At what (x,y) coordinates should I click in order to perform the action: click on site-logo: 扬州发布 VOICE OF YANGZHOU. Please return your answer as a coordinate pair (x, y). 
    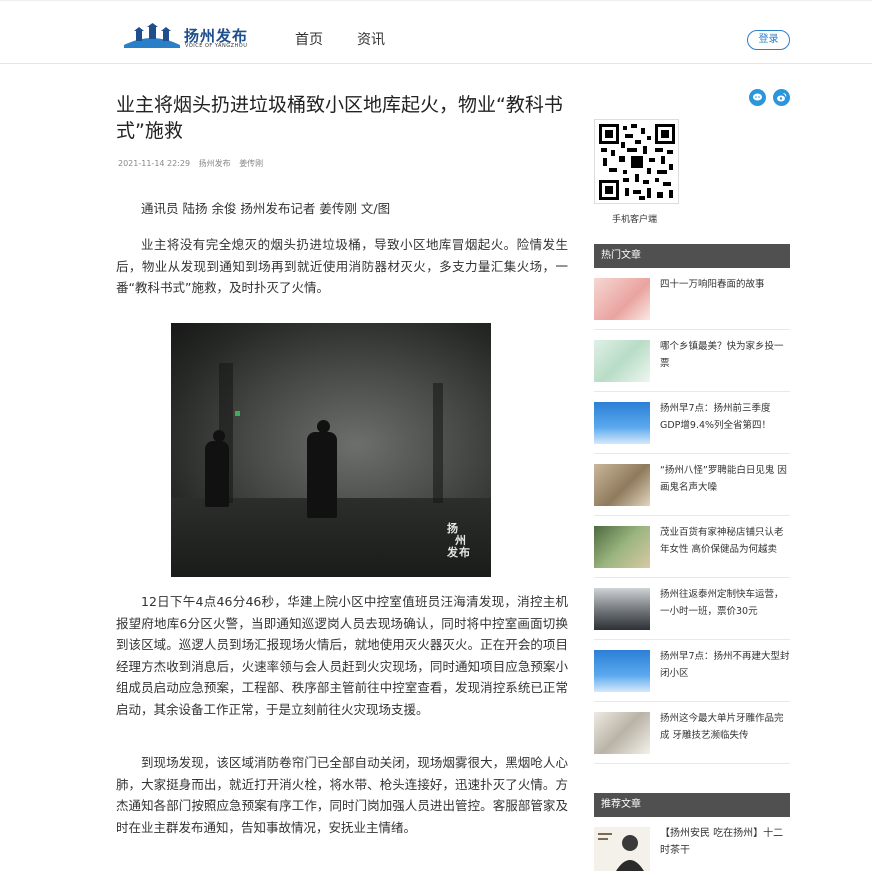
    Looking at the image, I should click on (187, 38).